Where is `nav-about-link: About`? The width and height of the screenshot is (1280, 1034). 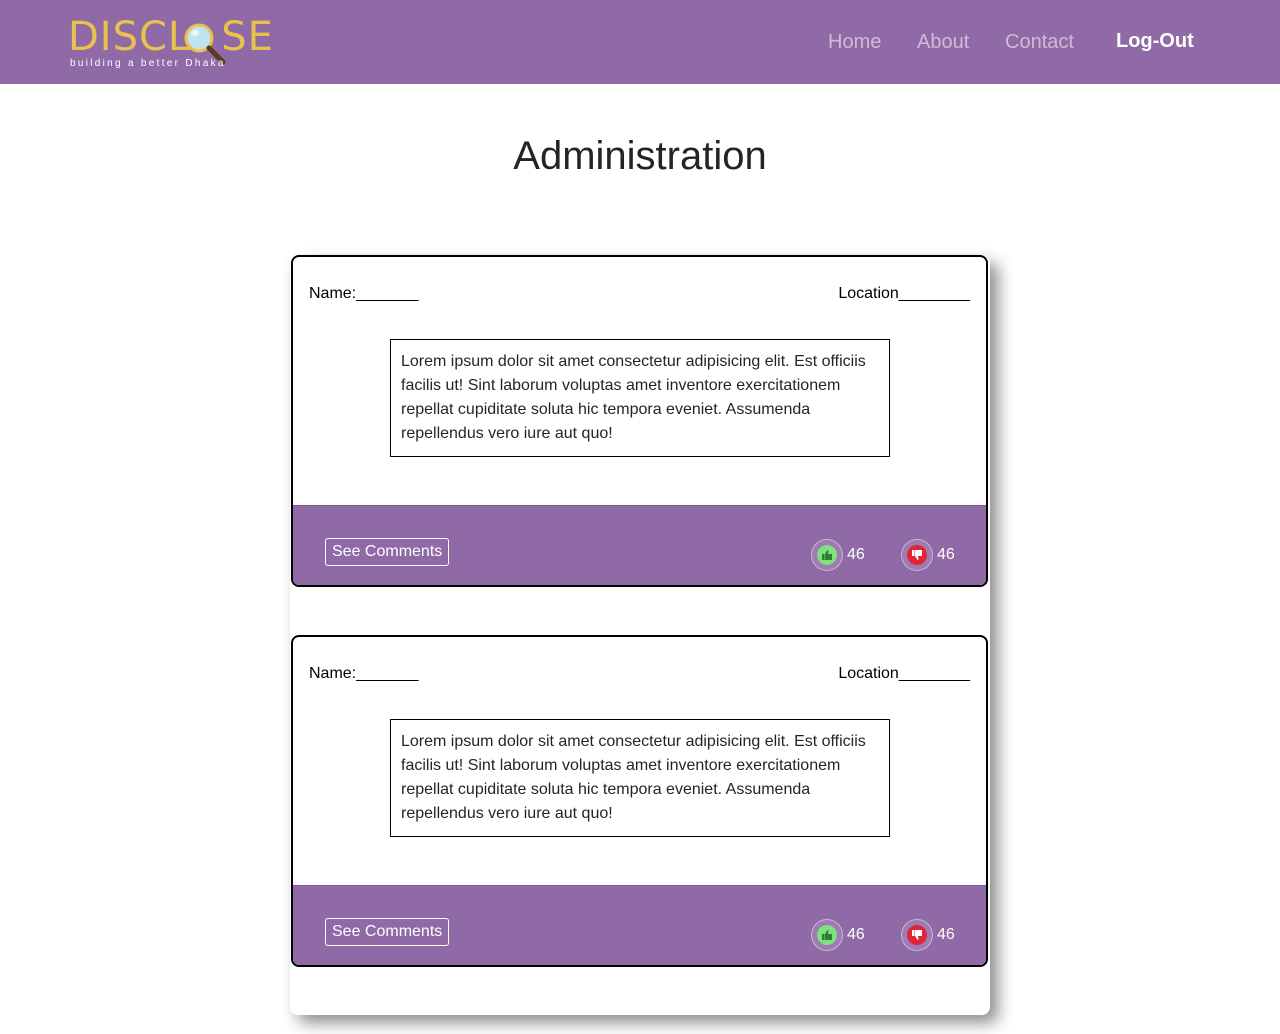
nav-about-link: About is located at coordinates (943, 42).